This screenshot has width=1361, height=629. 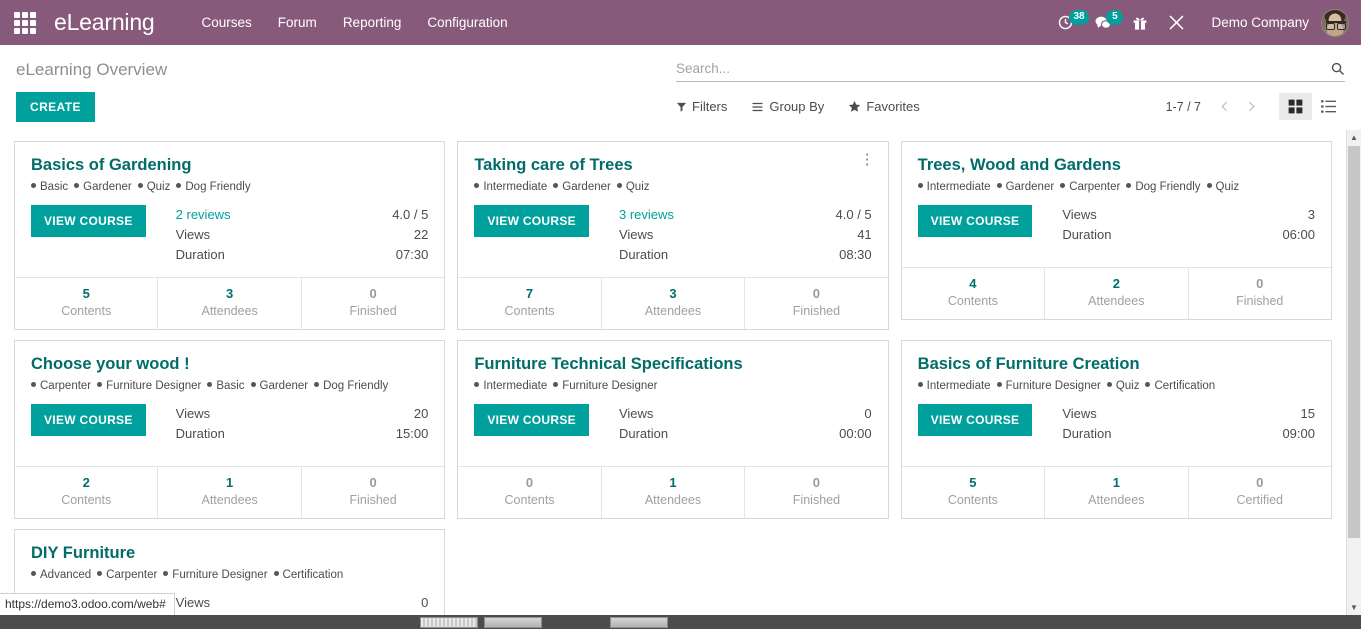 I want to click on course-reviews-link: 2 reviews, so click(x=203, y=215).